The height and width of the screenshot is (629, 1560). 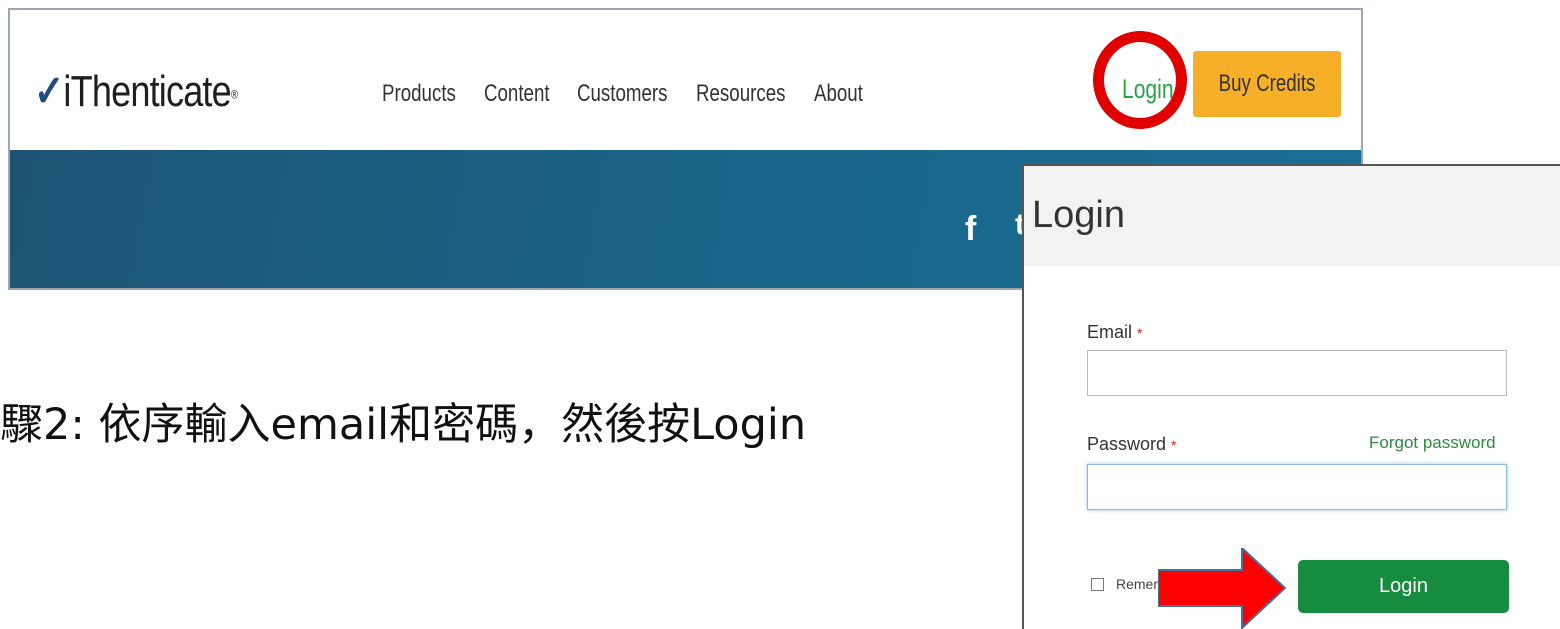 What do you see at coordinates (1297, 373) in the screenshot?
I see `email-field` at bounding box center [1297, 373].